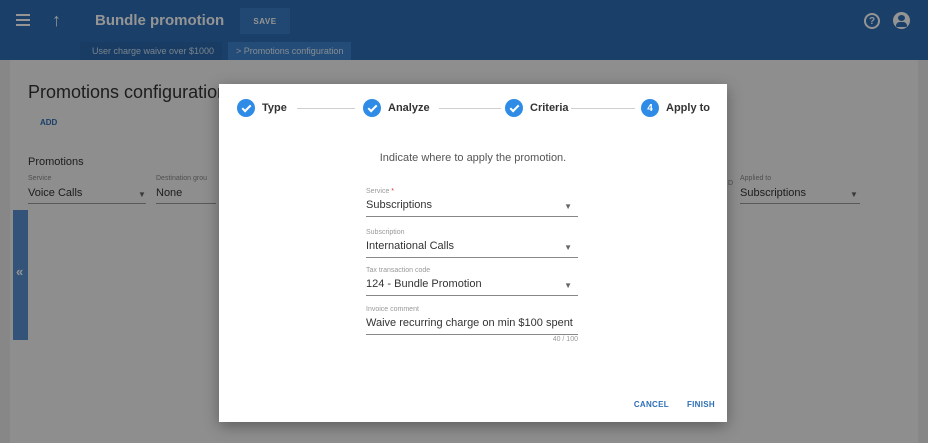 This screenshot has height=443, width=928. I want to click on finish-button: FINISH, so click(701, 404).